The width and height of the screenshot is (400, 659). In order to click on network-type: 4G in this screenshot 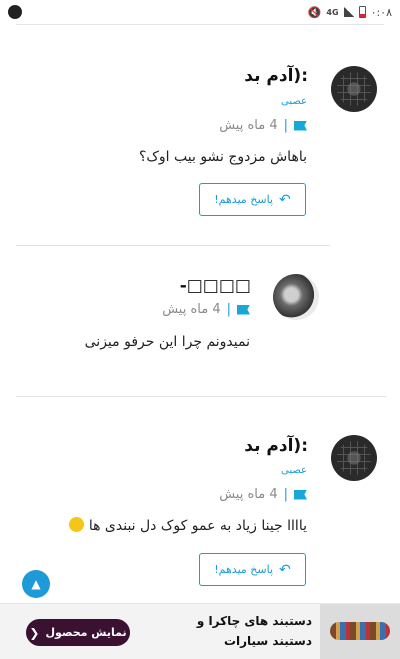, I will do `click(332, 12)`.